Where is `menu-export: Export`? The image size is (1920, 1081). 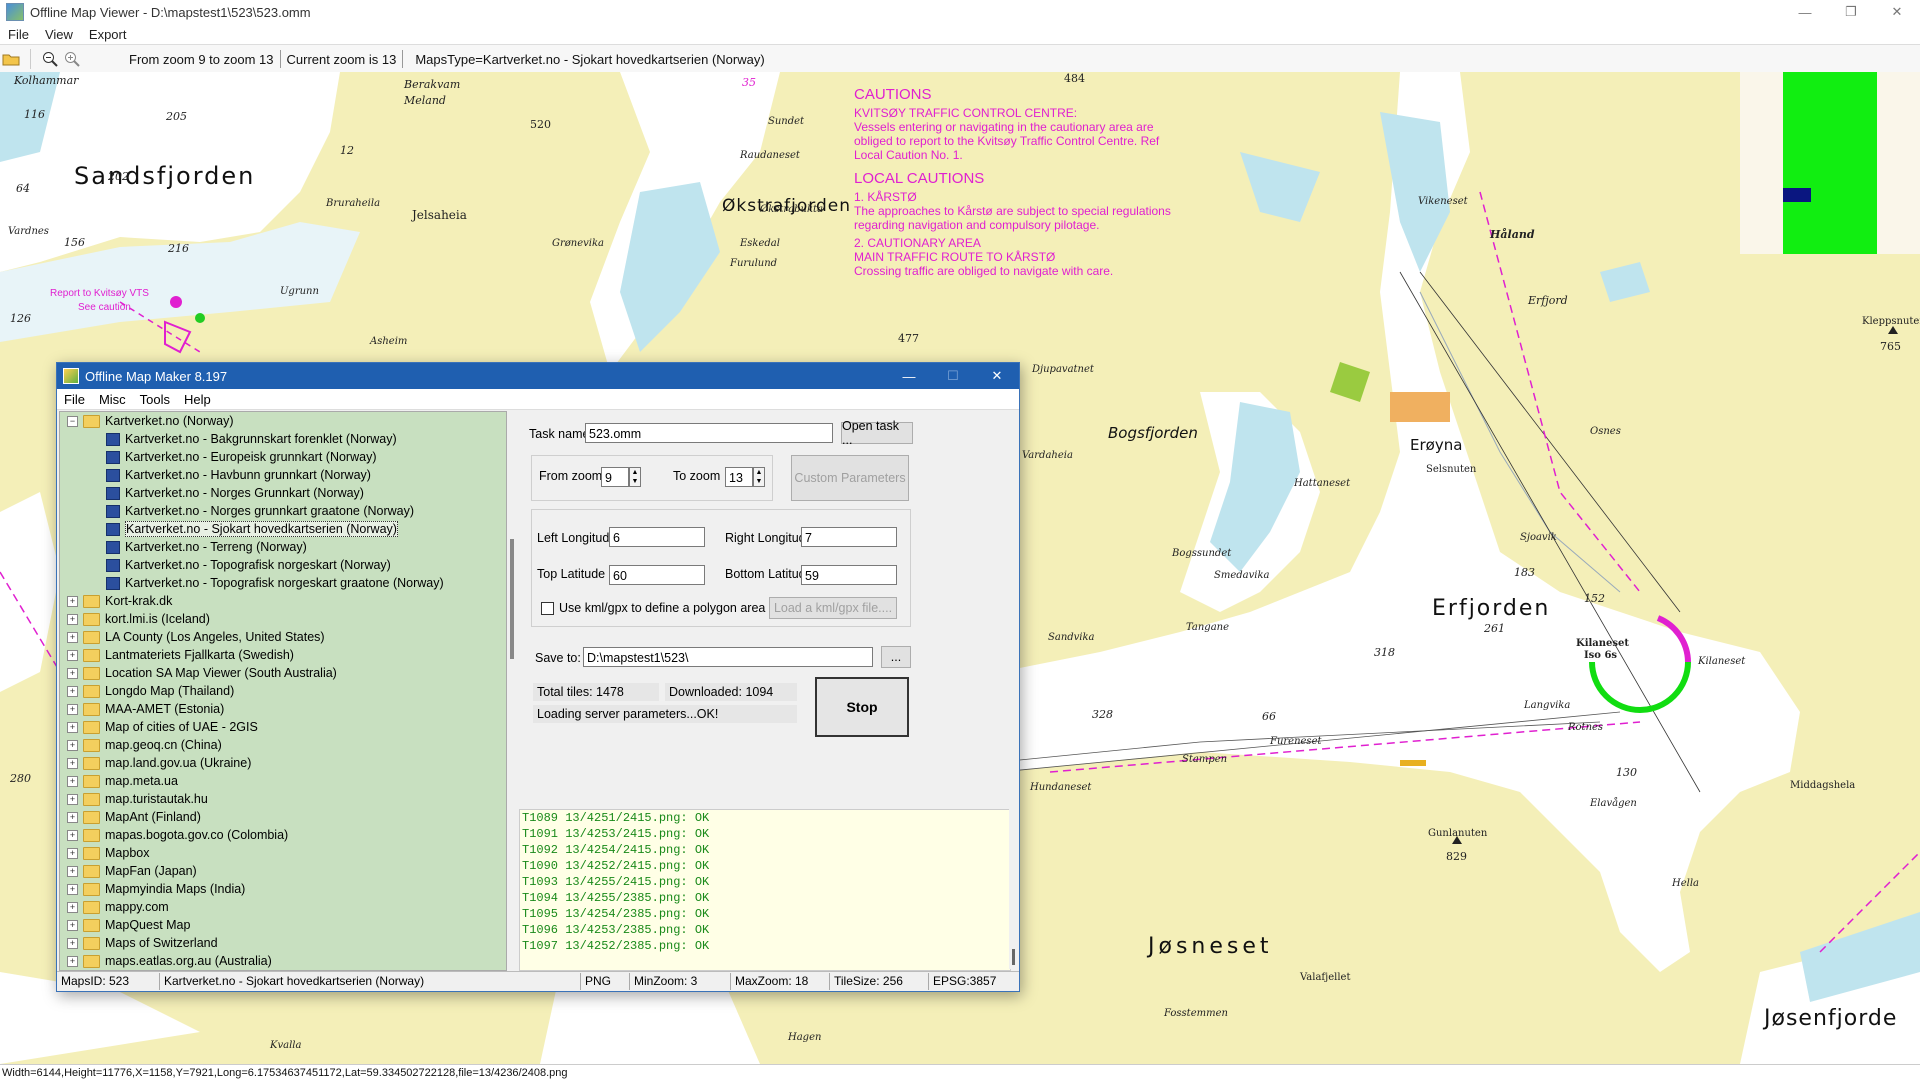 menu-export: Export is located at coordinates (108, 34).